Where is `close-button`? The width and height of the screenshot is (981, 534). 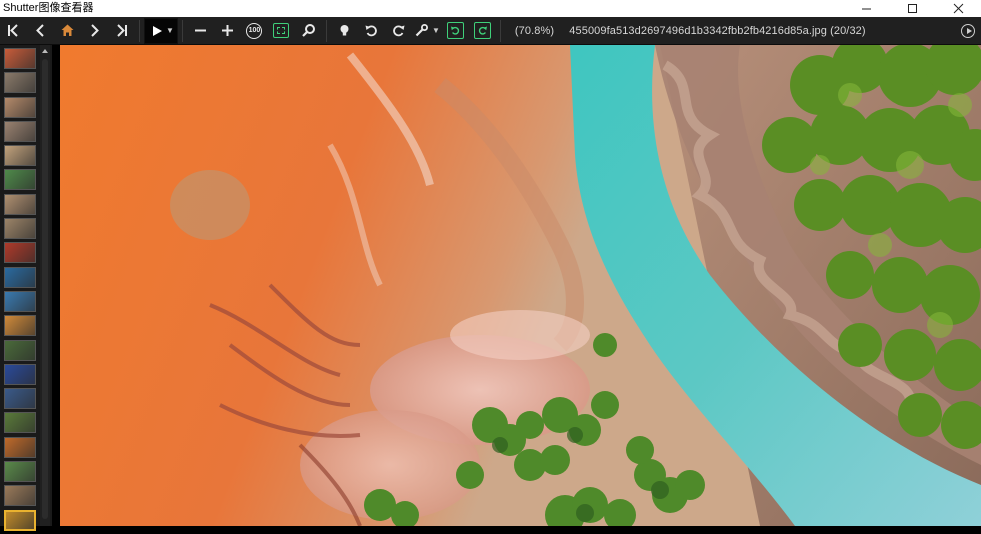
close-button is located at coordinates (958, 8).